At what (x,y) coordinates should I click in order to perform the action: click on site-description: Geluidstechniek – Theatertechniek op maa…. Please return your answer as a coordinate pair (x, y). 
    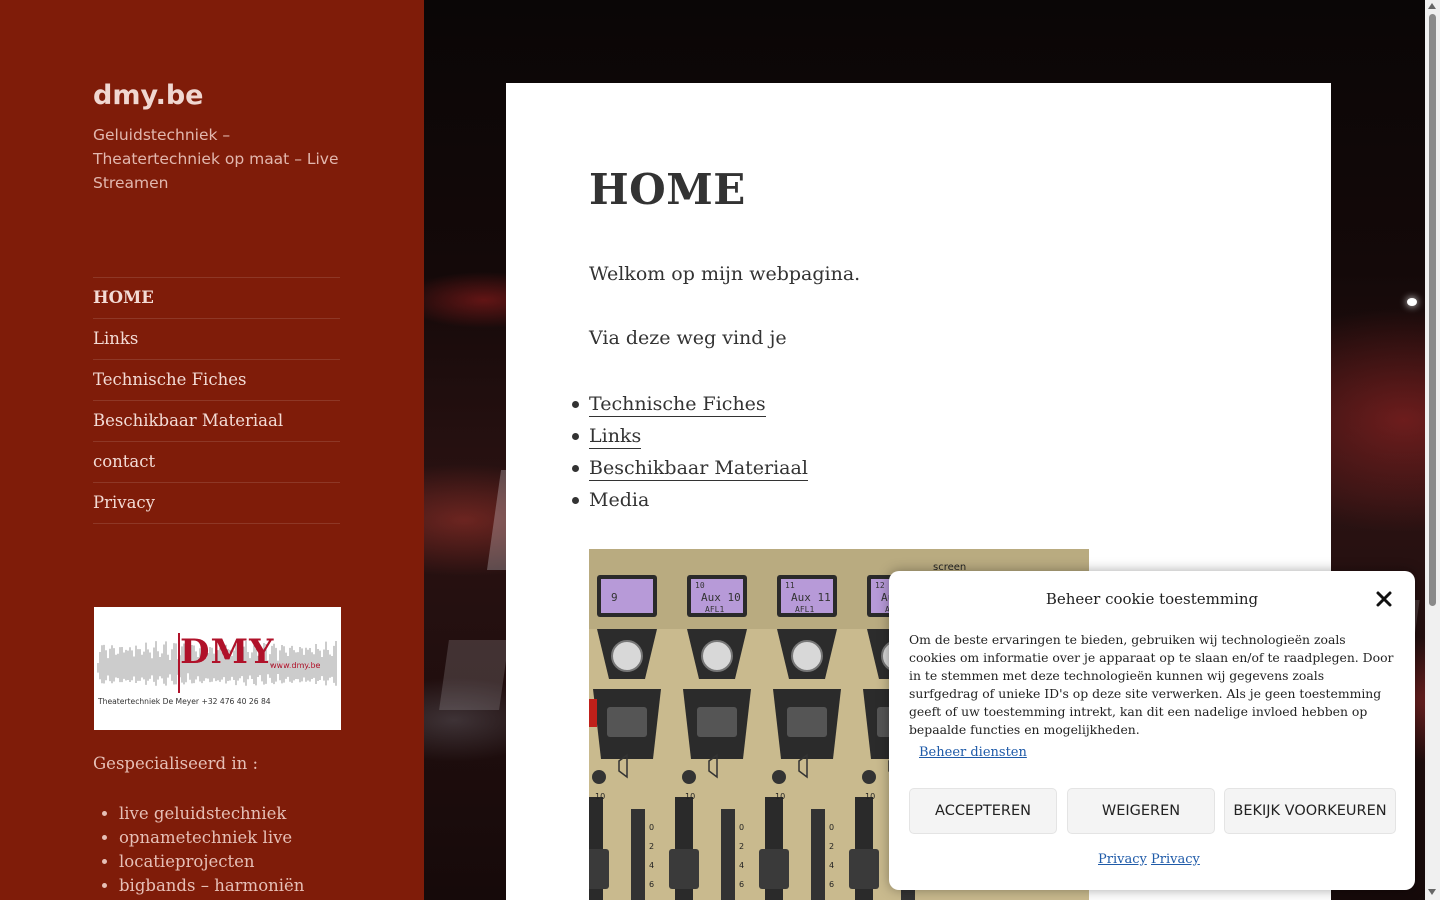
    Looking at the image, I should click on (216, 159).